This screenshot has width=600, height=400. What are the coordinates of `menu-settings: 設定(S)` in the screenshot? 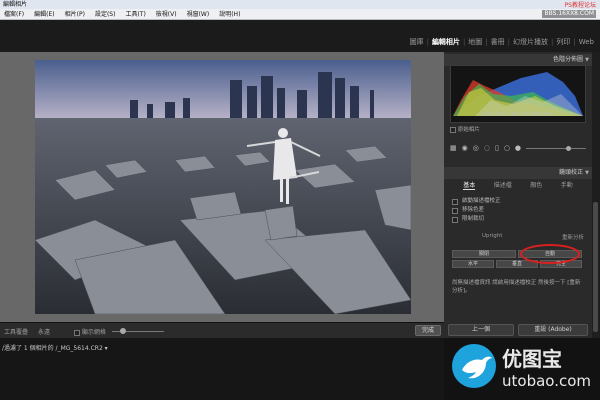 It's located at (105, 14).